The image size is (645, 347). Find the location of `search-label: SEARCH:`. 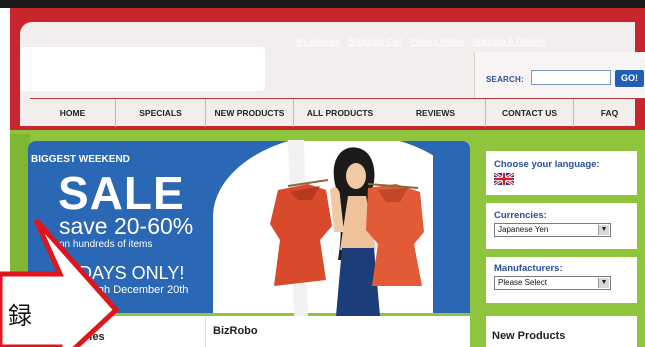

search-label: SEARCH: is located at coordinates (505, 79).